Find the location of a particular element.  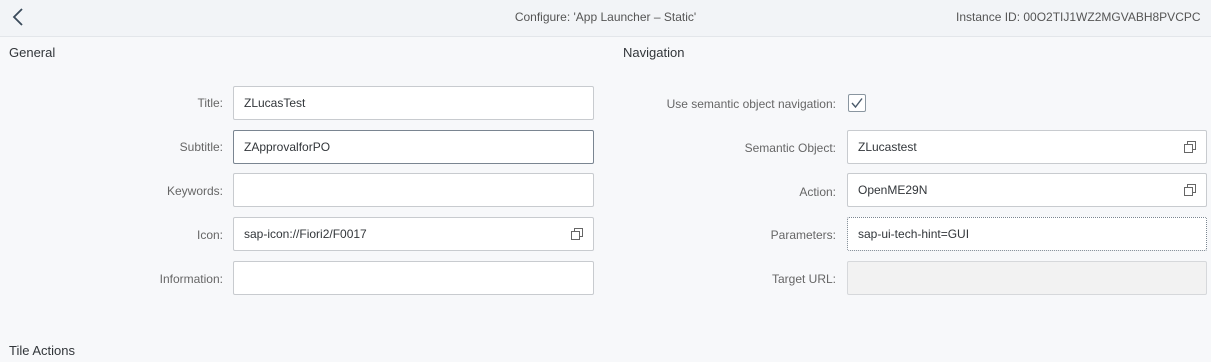

information-label: Information: is located at coordinates (191, 279).